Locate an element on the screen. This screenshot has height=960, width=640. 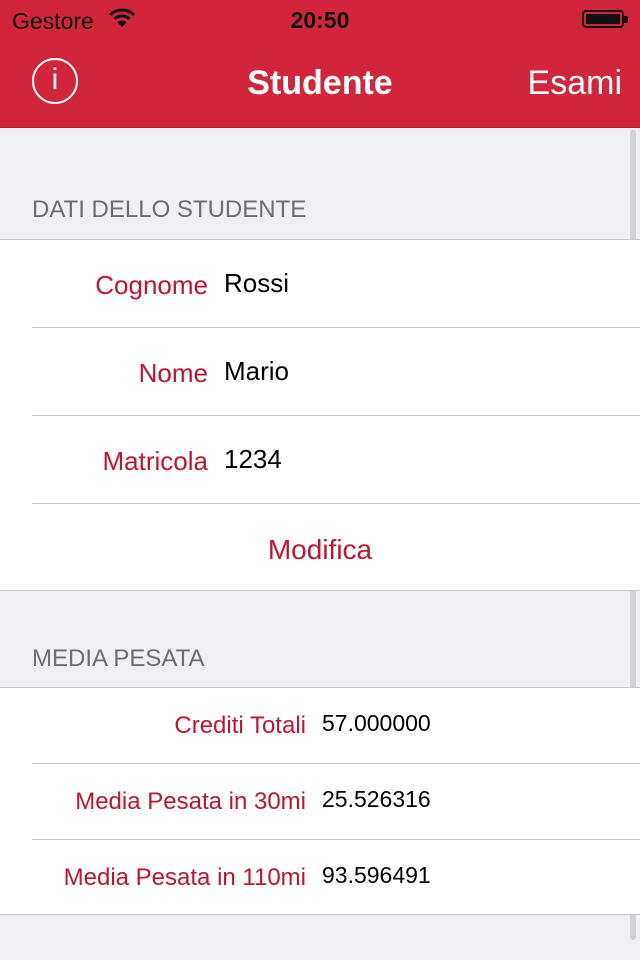
row-name: Nome Mario is located at coordinates (320, 372).